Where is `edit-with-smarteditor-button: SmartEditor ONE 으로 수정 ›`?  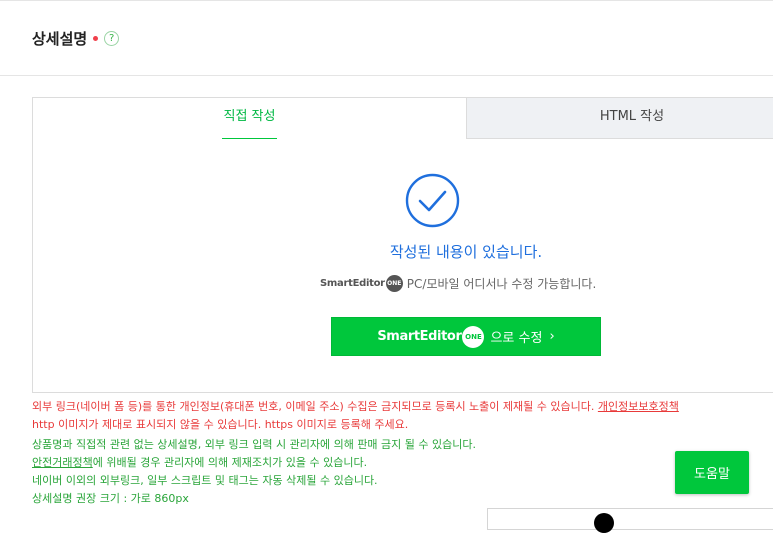 edit-with-smarteditor-button: SmartEditor ONE 으로 수정 › is located at coordinates (466, 336).